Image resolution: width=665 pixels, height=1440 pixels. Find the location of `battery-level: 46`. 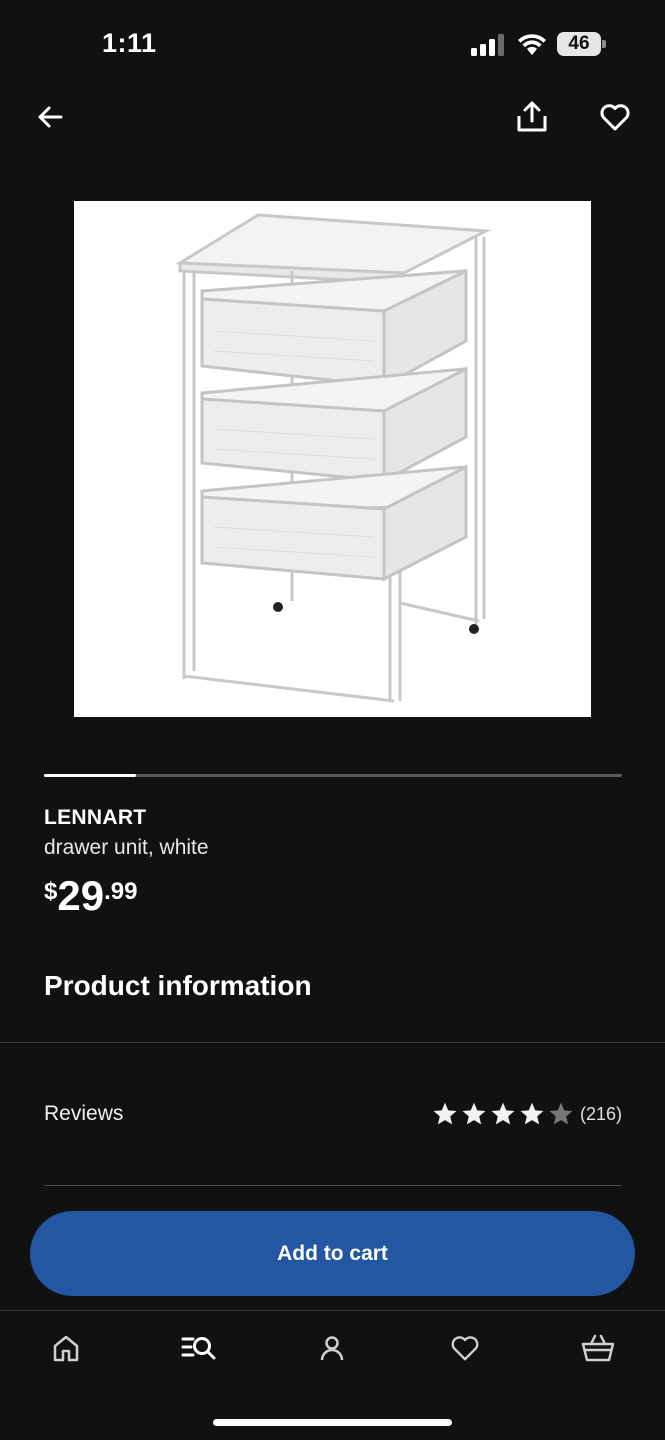

battery-level: 46 is located at coordinates (579, 43).